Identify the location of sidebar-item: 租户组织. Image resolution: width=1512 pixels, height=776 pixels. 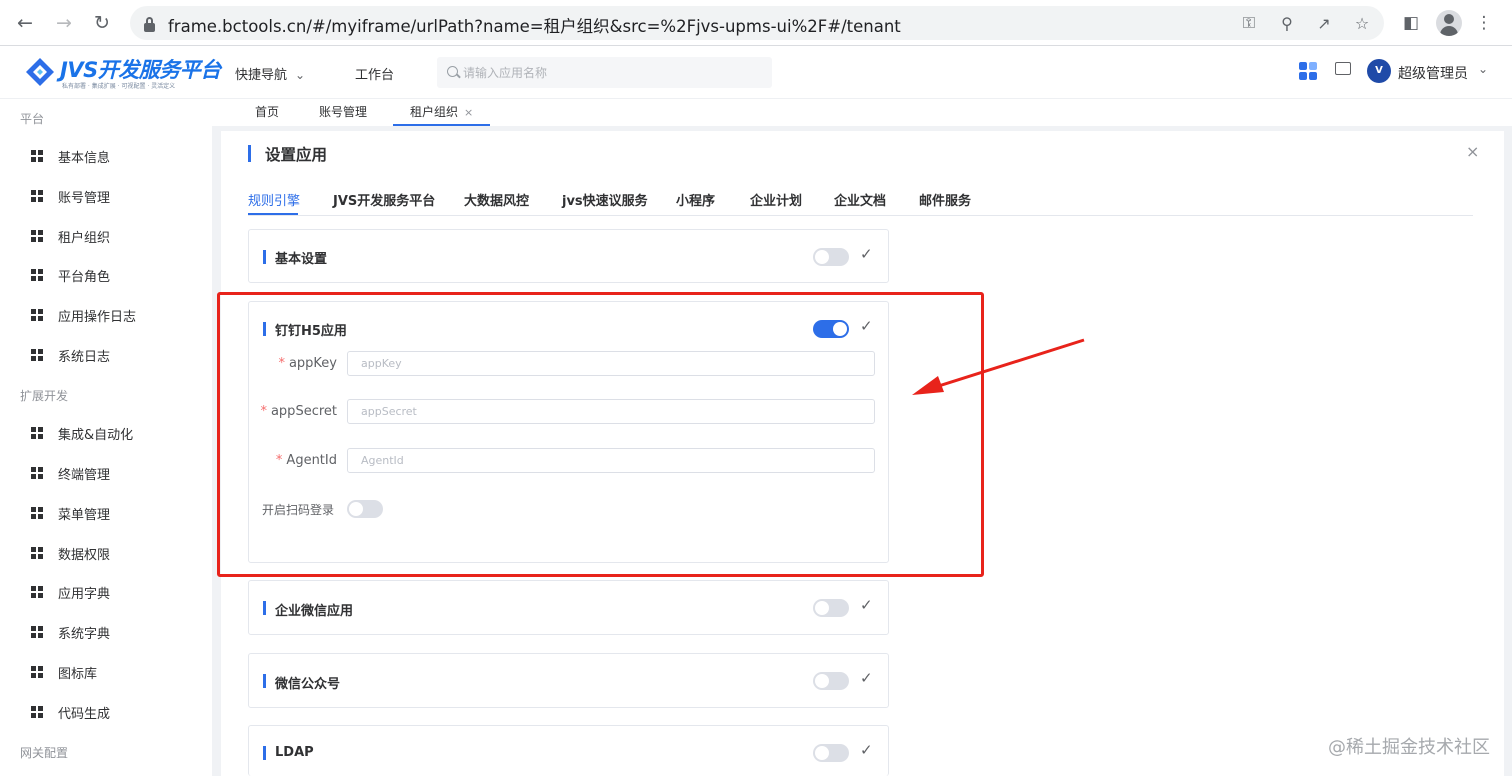
(106, 236).